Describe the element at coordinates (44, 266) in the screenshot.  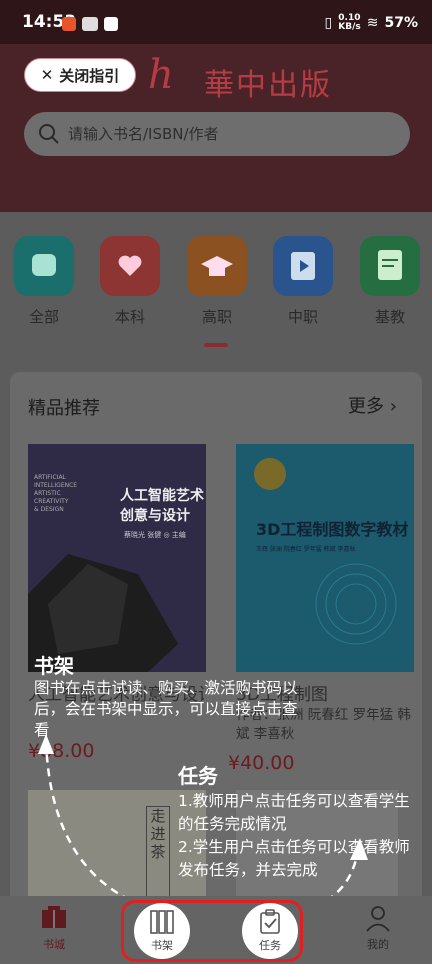
I see `all-icon` at that location.